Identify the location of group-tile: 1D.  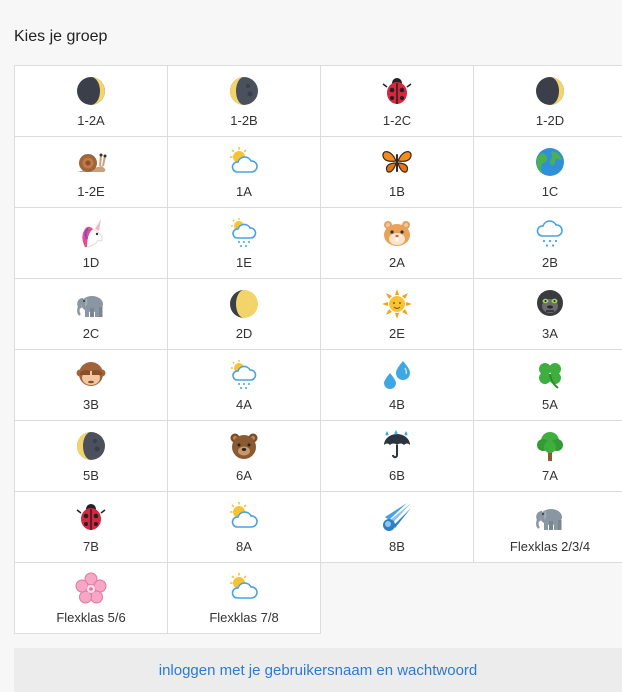
(91, 243).